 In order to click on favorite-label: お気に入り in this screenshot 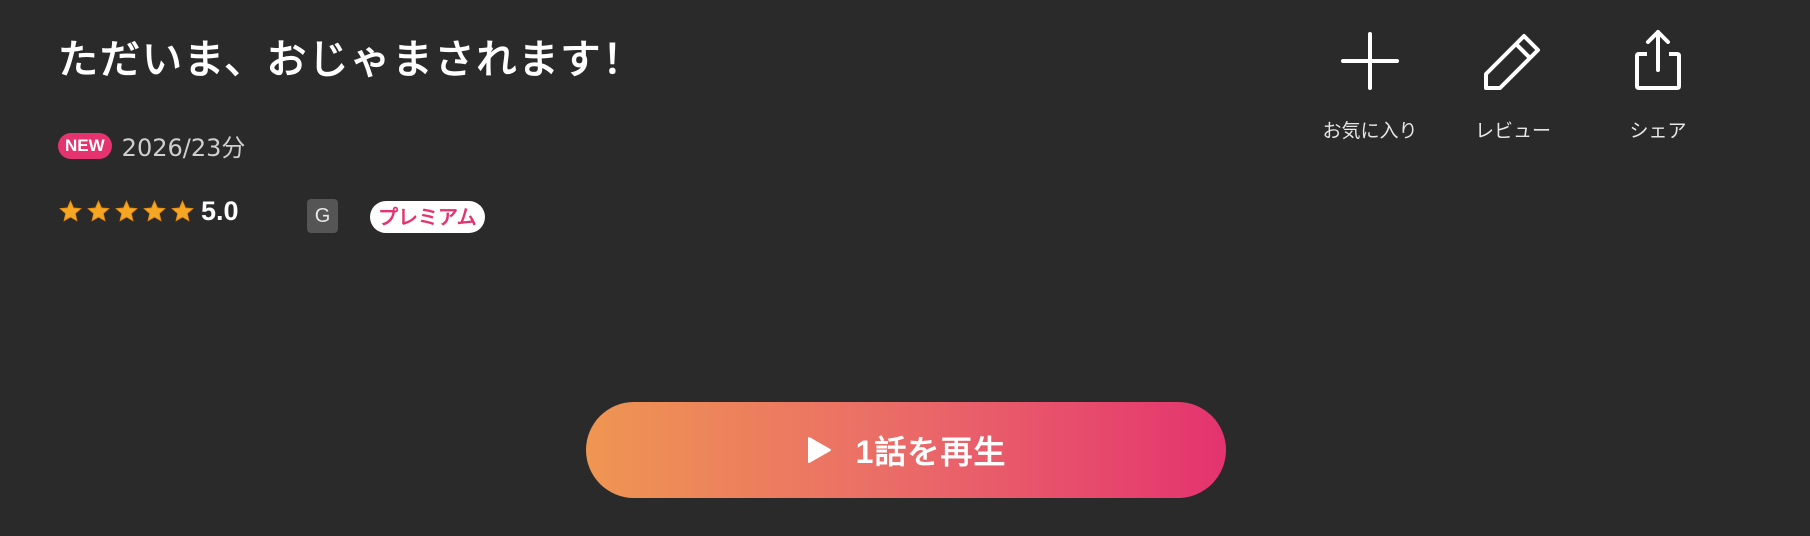, I will do `click(1370, 131)`.